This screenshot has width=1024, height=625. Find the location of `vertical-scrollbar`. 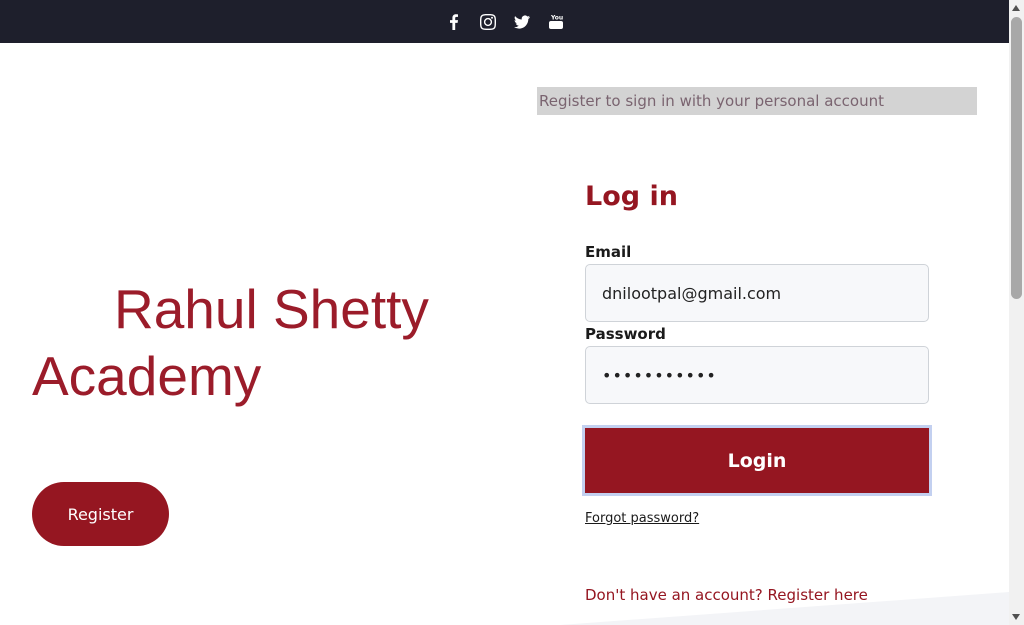

vertical-scrollbar is located at coordinates (1016, 312).